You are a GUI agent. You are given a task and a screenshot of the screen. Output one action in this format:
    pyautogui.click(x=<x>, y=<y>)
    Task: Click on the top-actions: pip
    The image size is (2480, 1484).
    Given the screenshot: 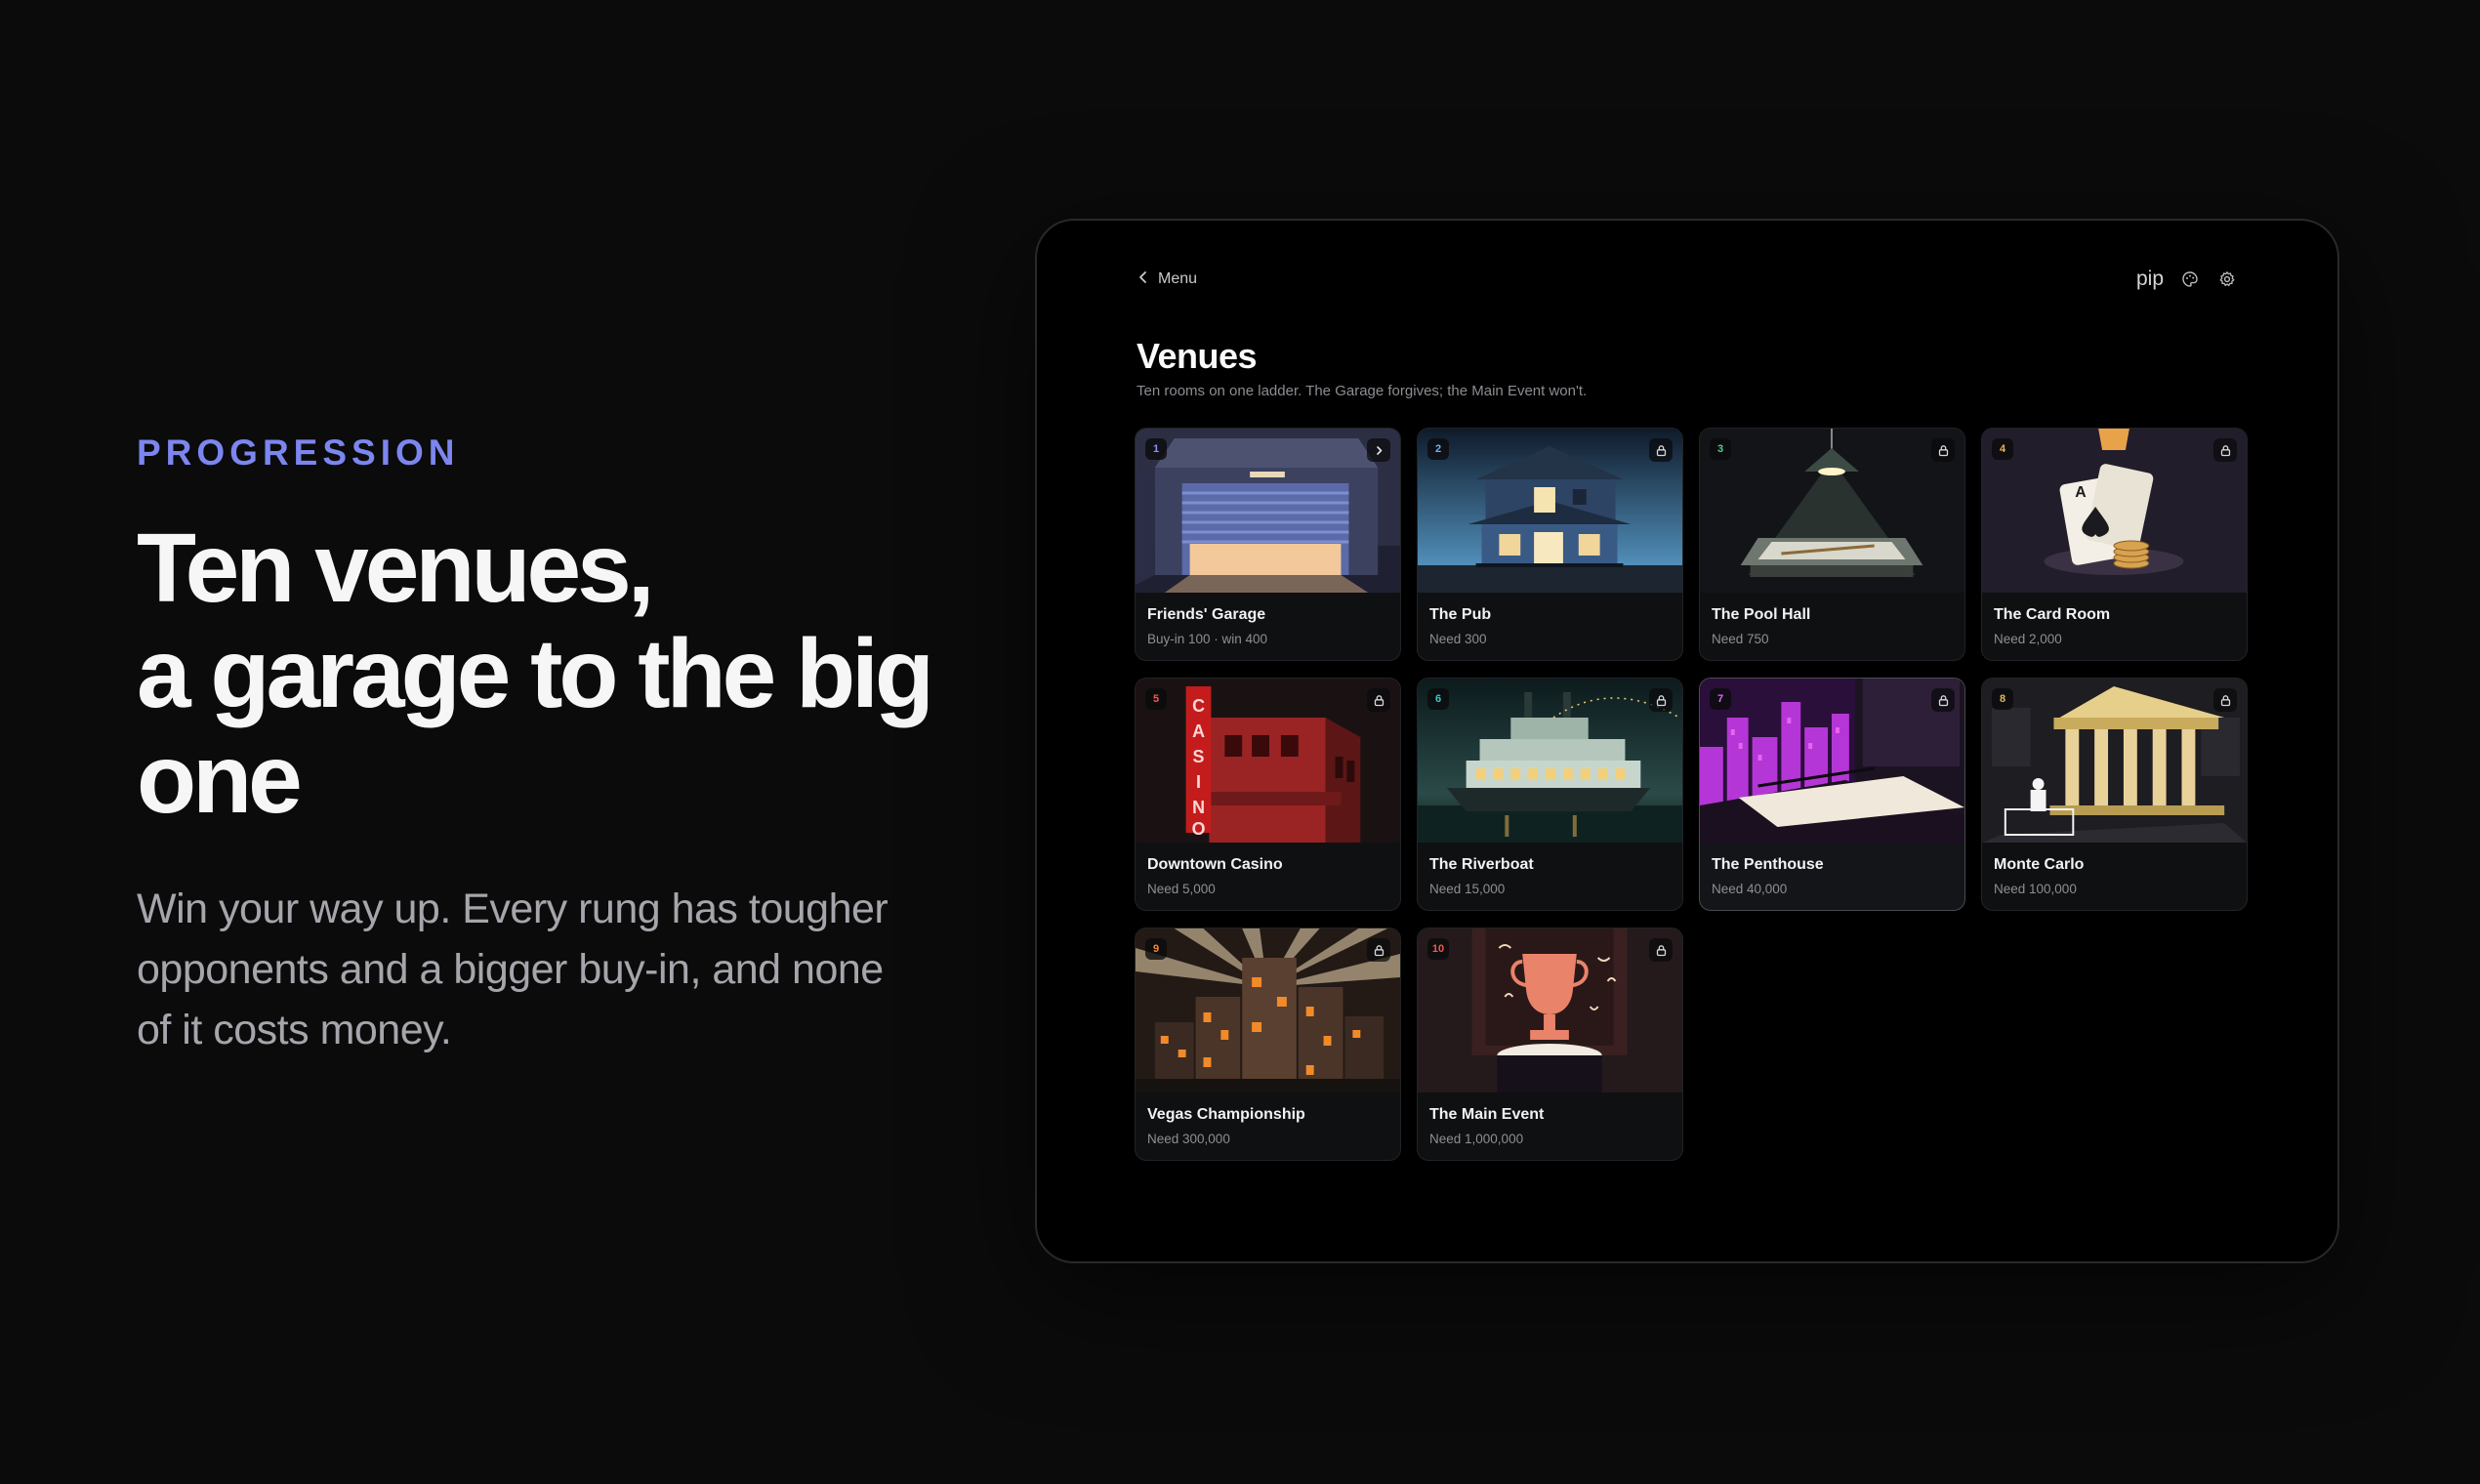 What is the action you would take?
    pyautogui.click(x=2187, y=280)
    